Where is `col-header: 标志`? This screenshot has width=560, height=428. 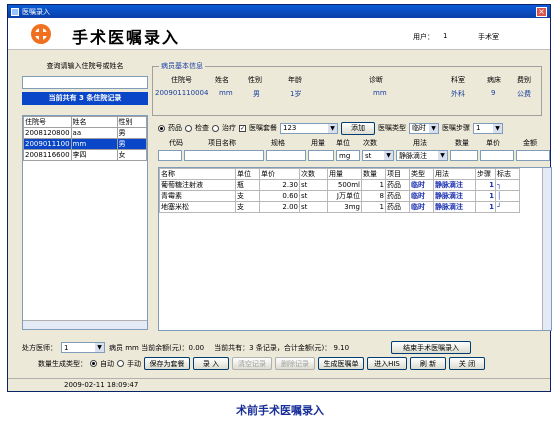 col-header: 标志 is located at coordinates (507, 174).